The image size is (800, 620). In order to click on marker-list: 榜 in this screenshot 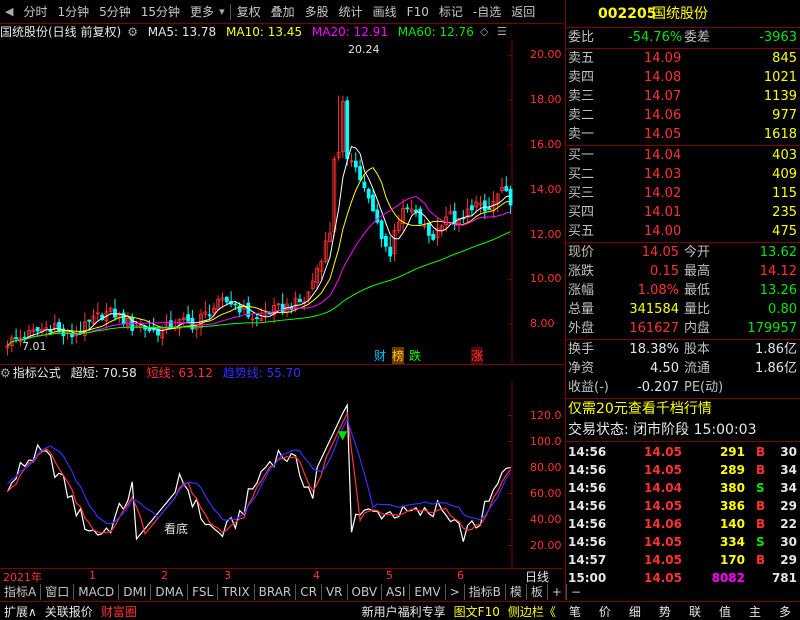, I will do `click(398, 355)`.